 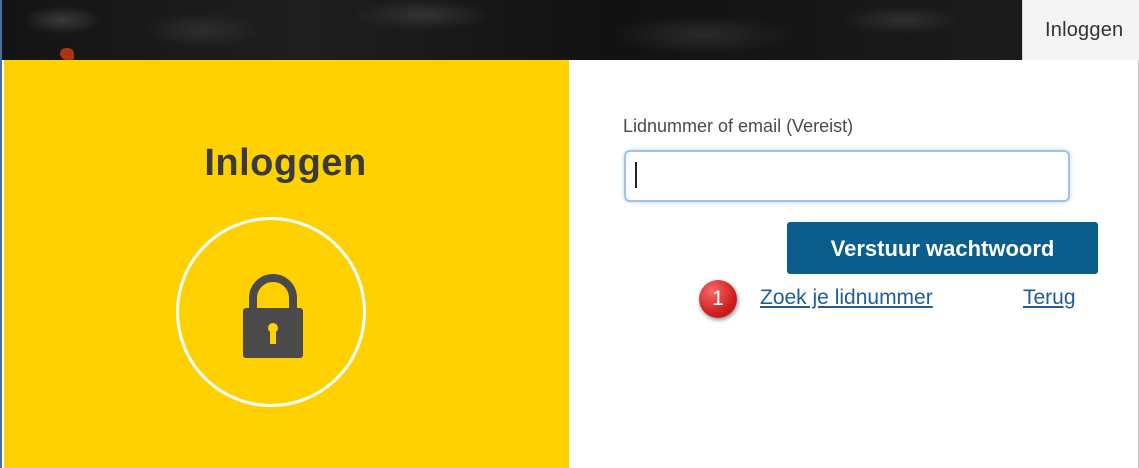 I want to click on lock-circle, so click(x=271, y=312).